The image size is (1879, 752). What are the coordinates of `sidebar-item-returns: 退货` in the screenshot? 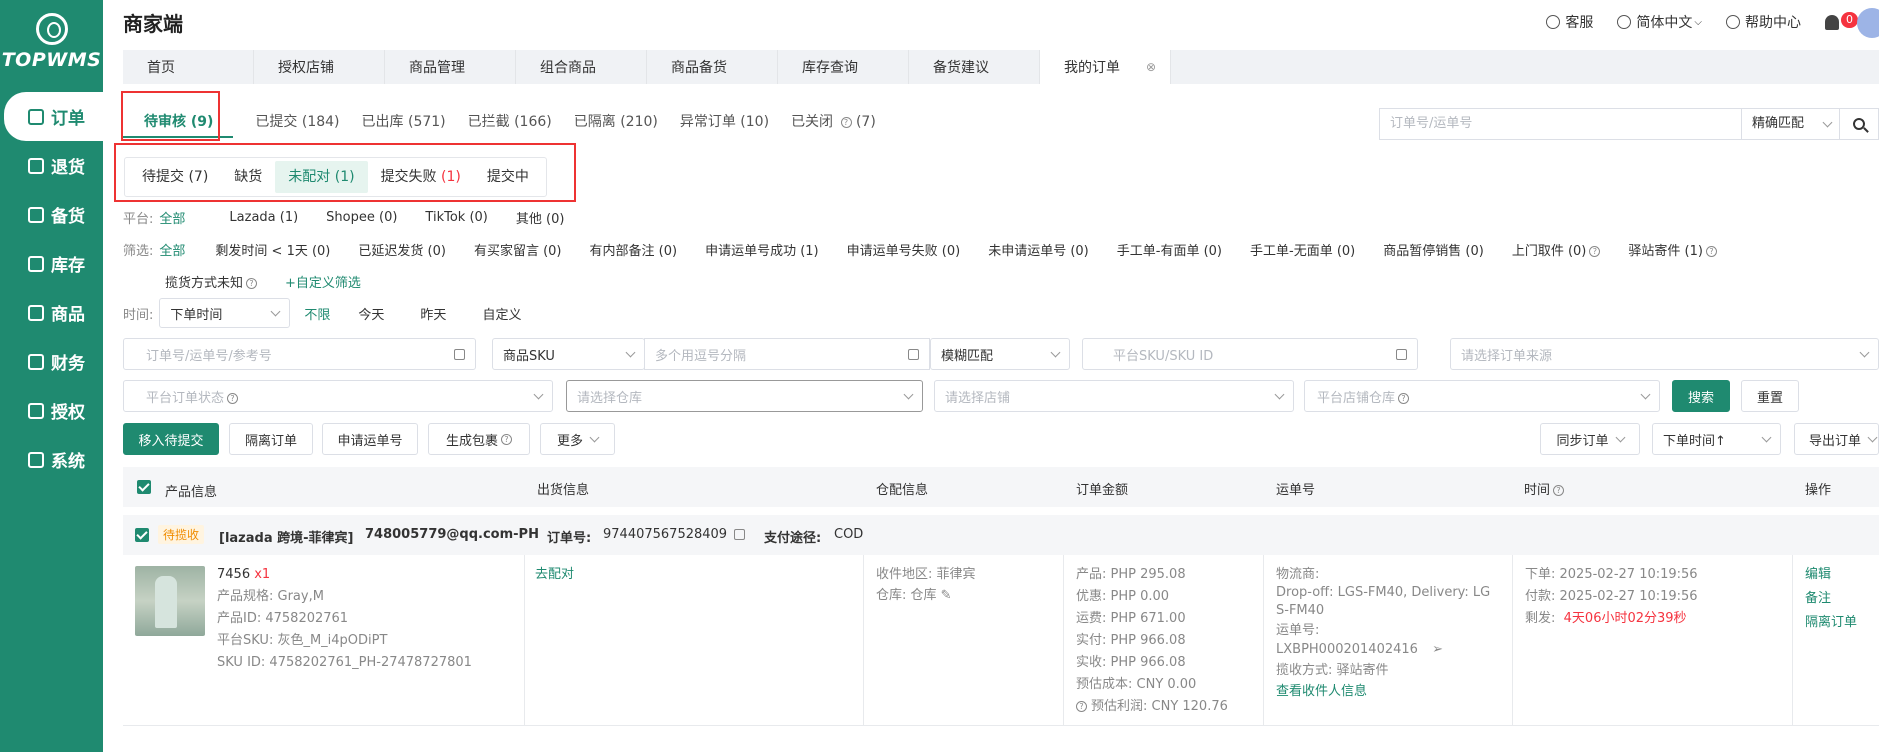 It's located at (51, 165).